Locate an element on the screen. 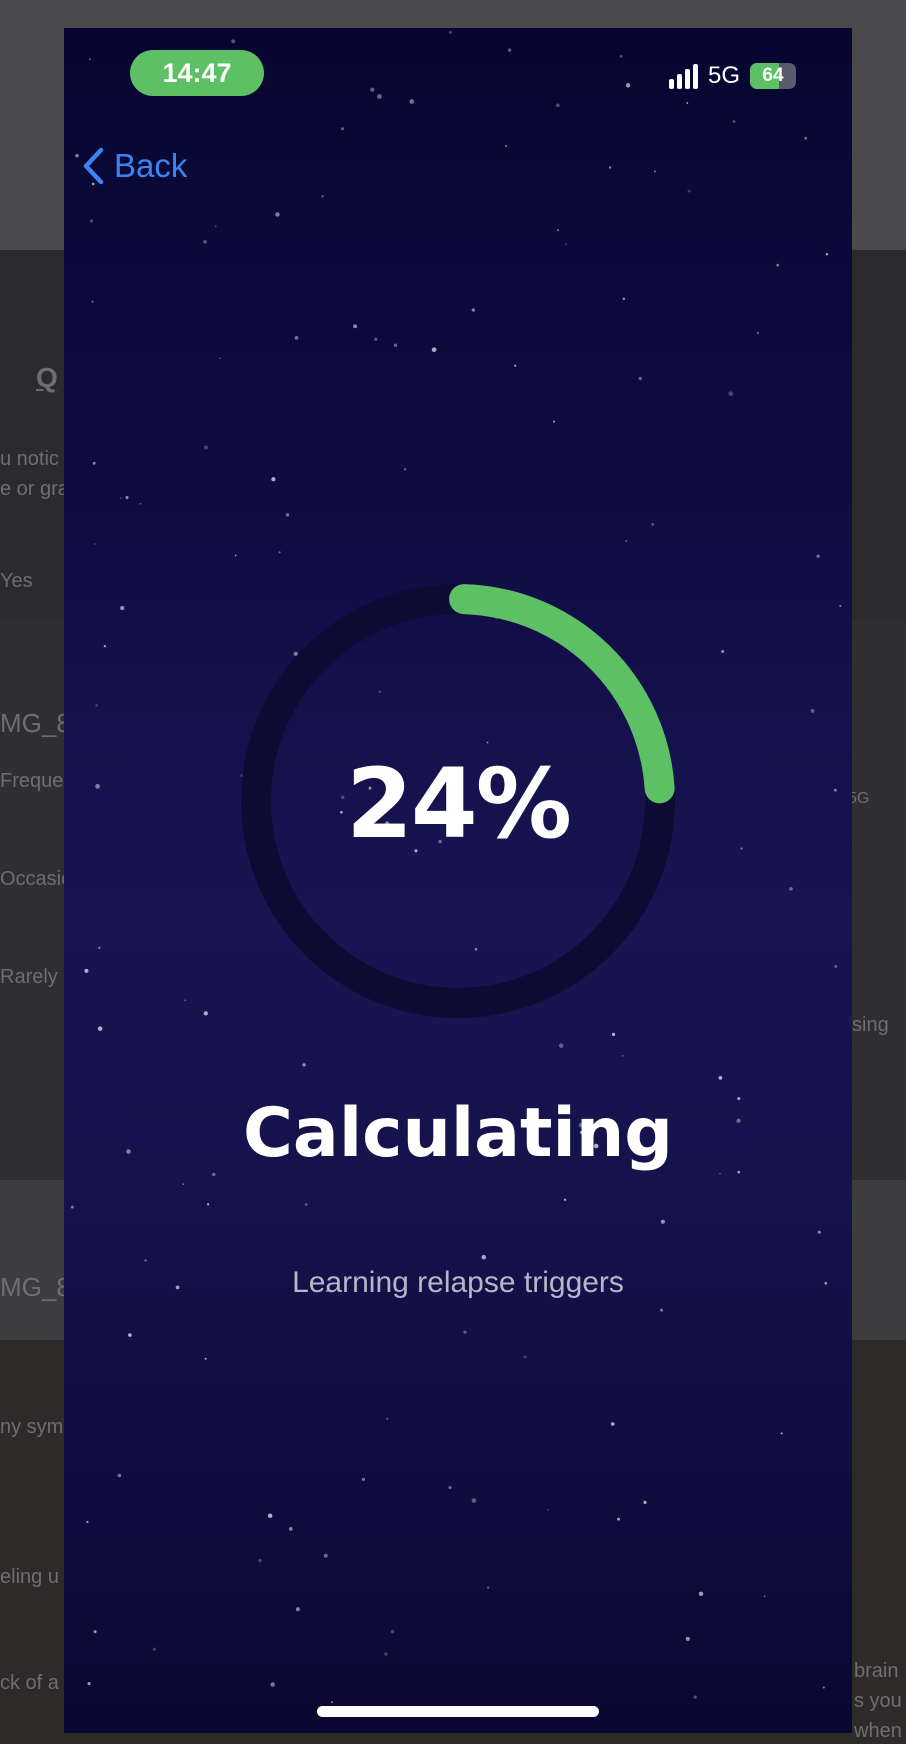 This screenshot has height=1744, width=906. progress-ring is located at coordinates (458, 801).